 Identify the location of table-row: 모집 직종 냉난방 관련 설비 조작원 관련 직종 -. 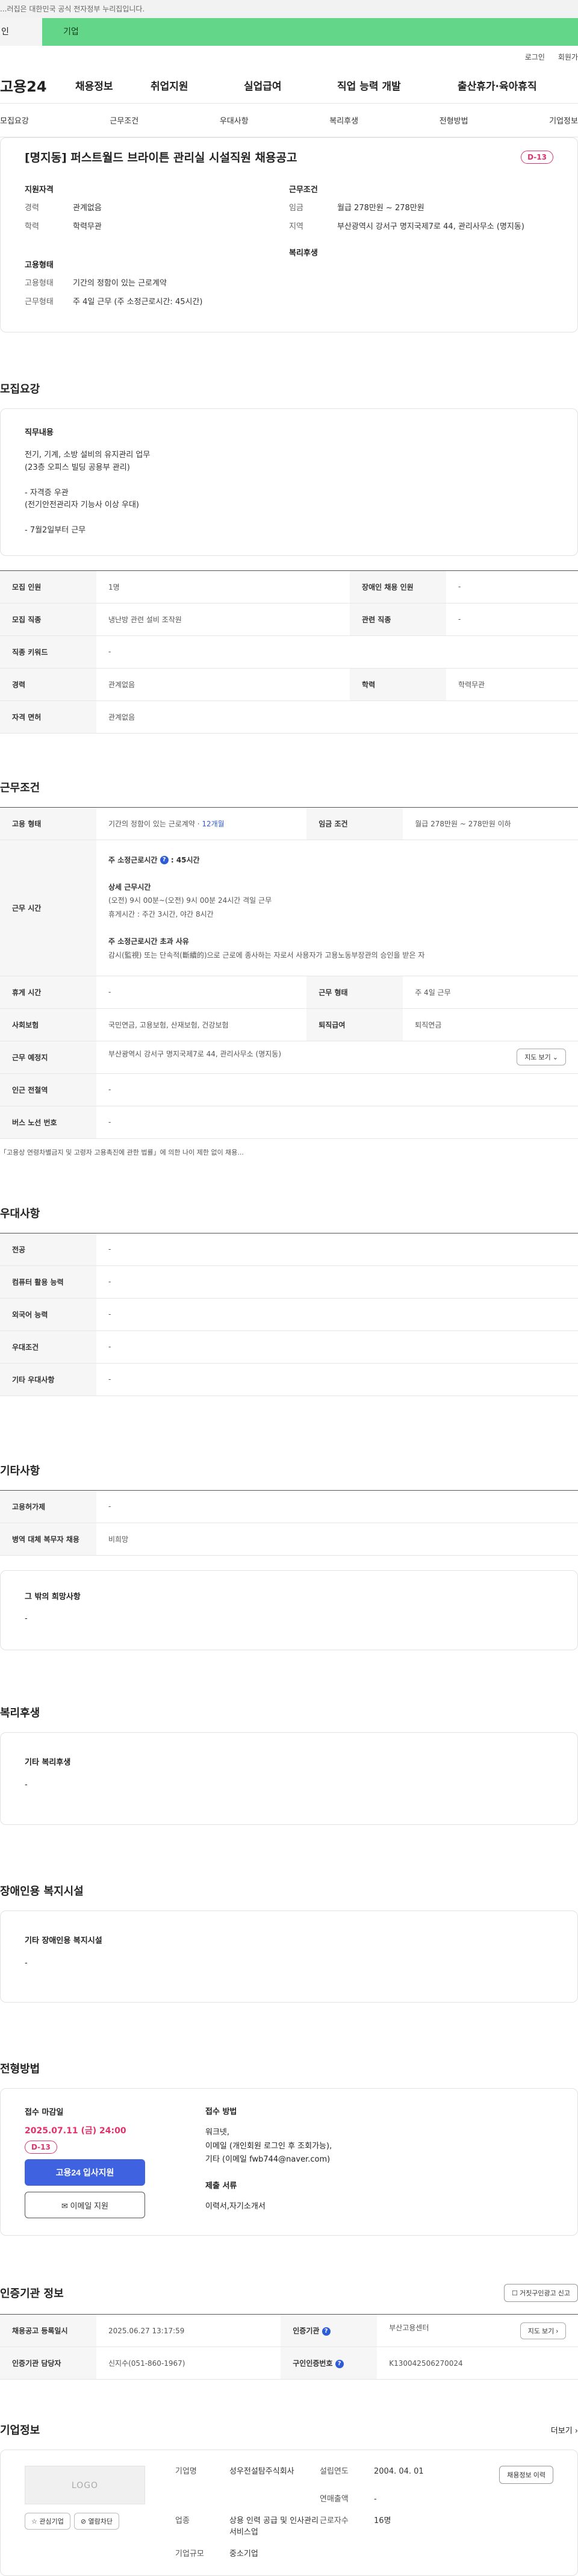
(289, 619).